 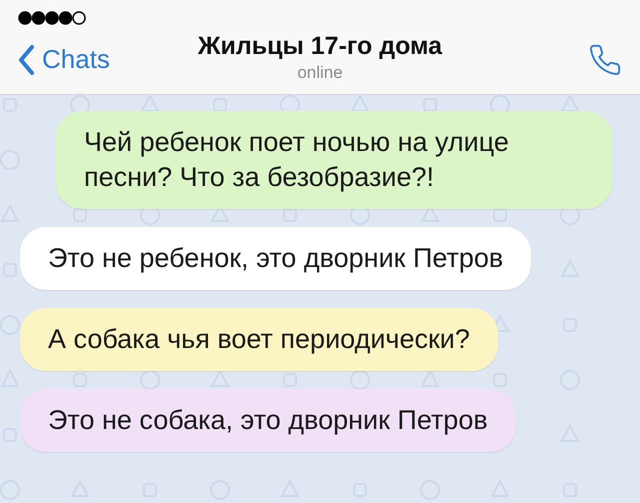 I want to click on phone-icon, so click(x=605, y=59).